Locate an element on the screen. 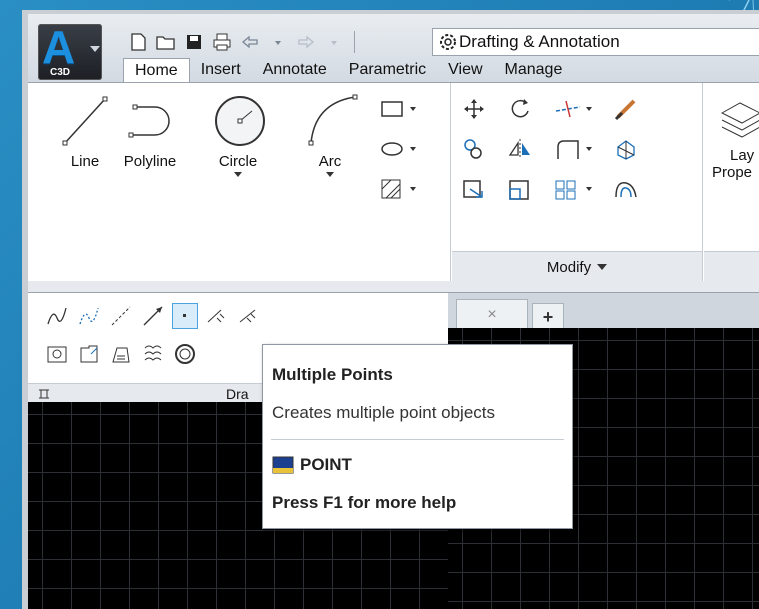  command-line-icon is located at coordinates (283, 465).